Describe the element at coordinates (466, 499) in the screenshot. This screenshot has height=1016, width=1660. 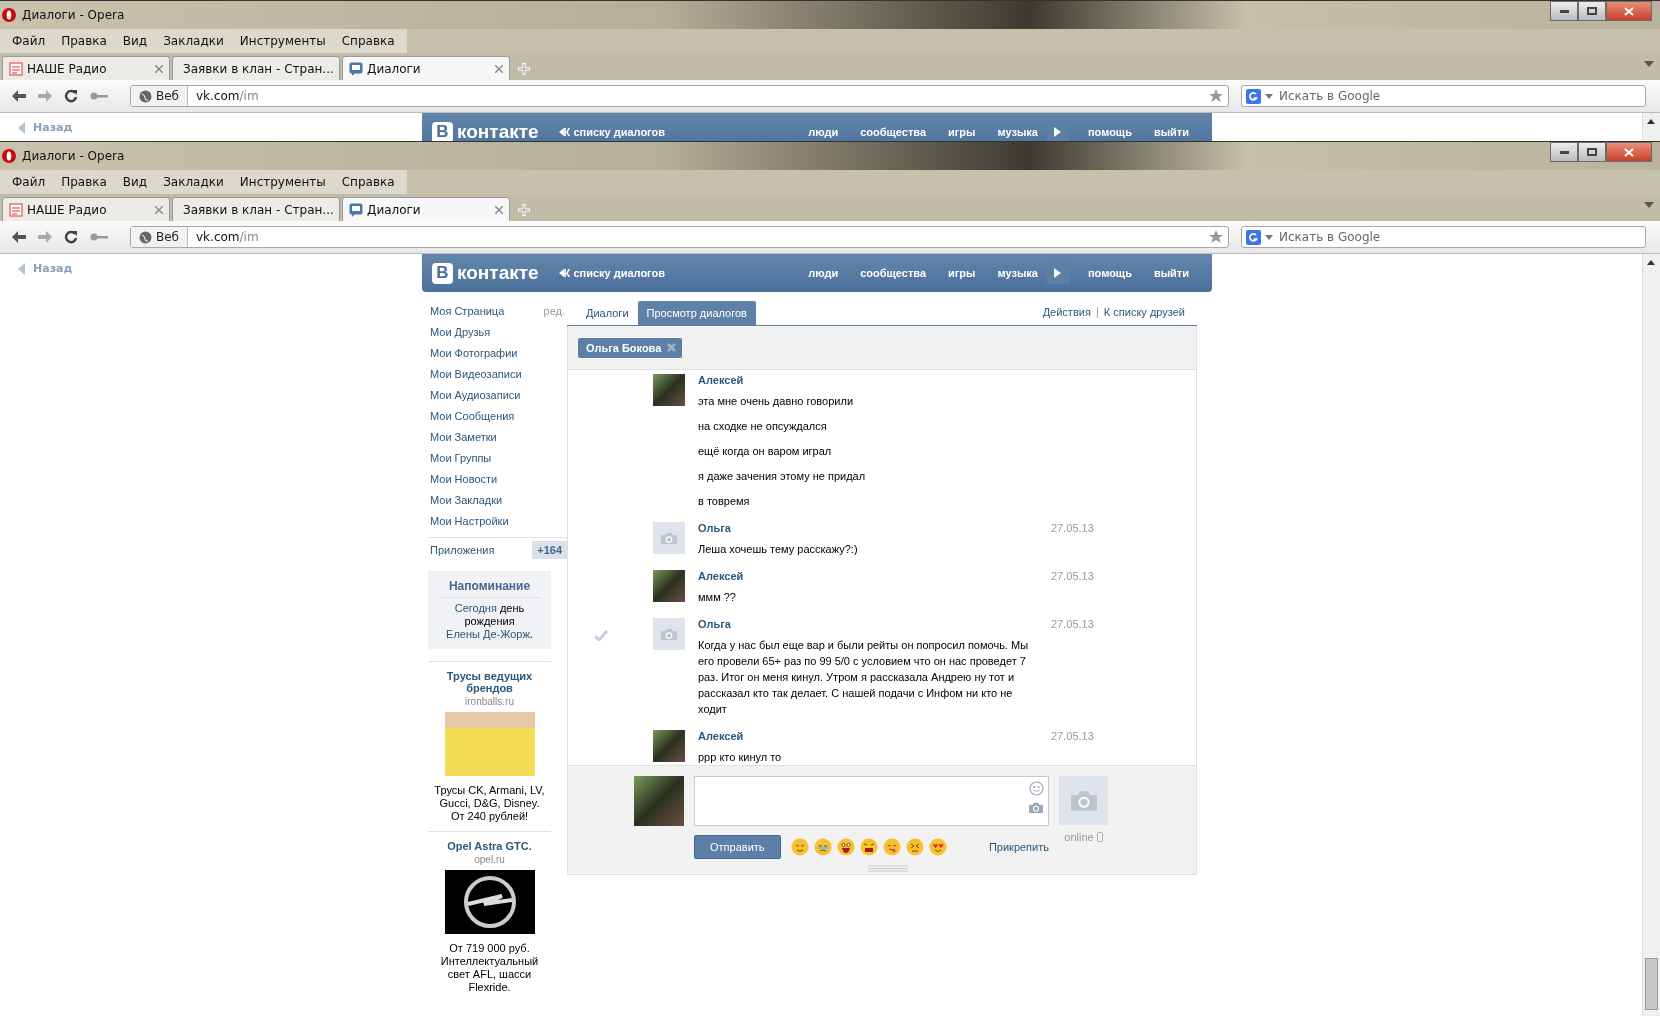
I see `sidebar-link: Мои Закладки` at that location.